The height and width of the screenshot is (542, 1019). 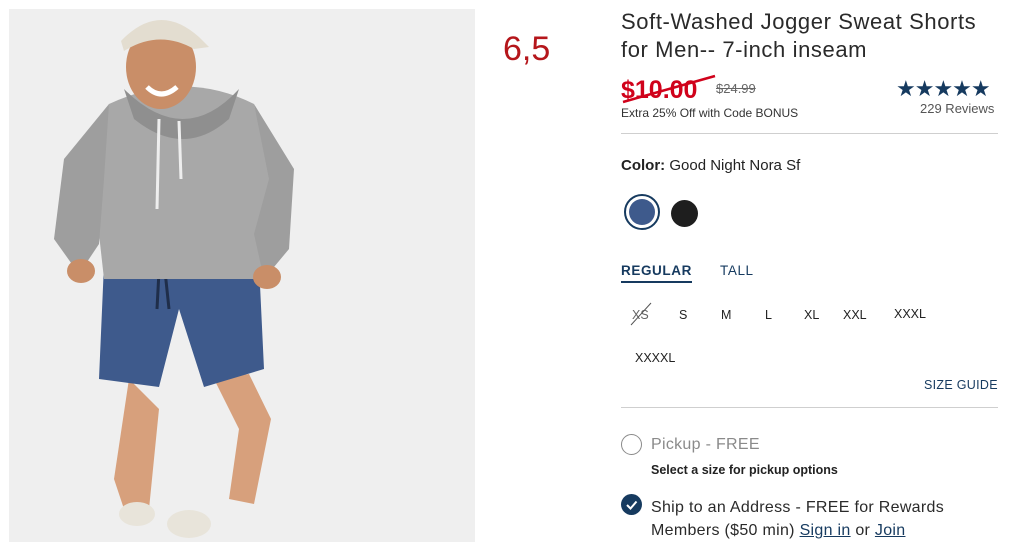 What do you see at coordinates (735, 165) in the screenshot?
I see `color-selected-name: Good Night Nora Sf` at bounding box center [735, 165].